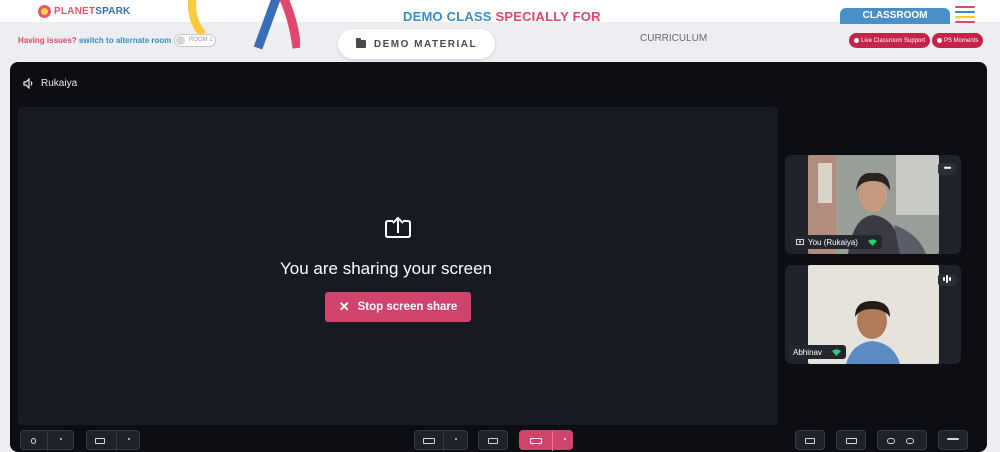 This screenshot has height=452, width=1000. What do you see at coordinates (344, 306) in the screenshot?
I see `close-icon: ✕` at bounding box center [344, 306].